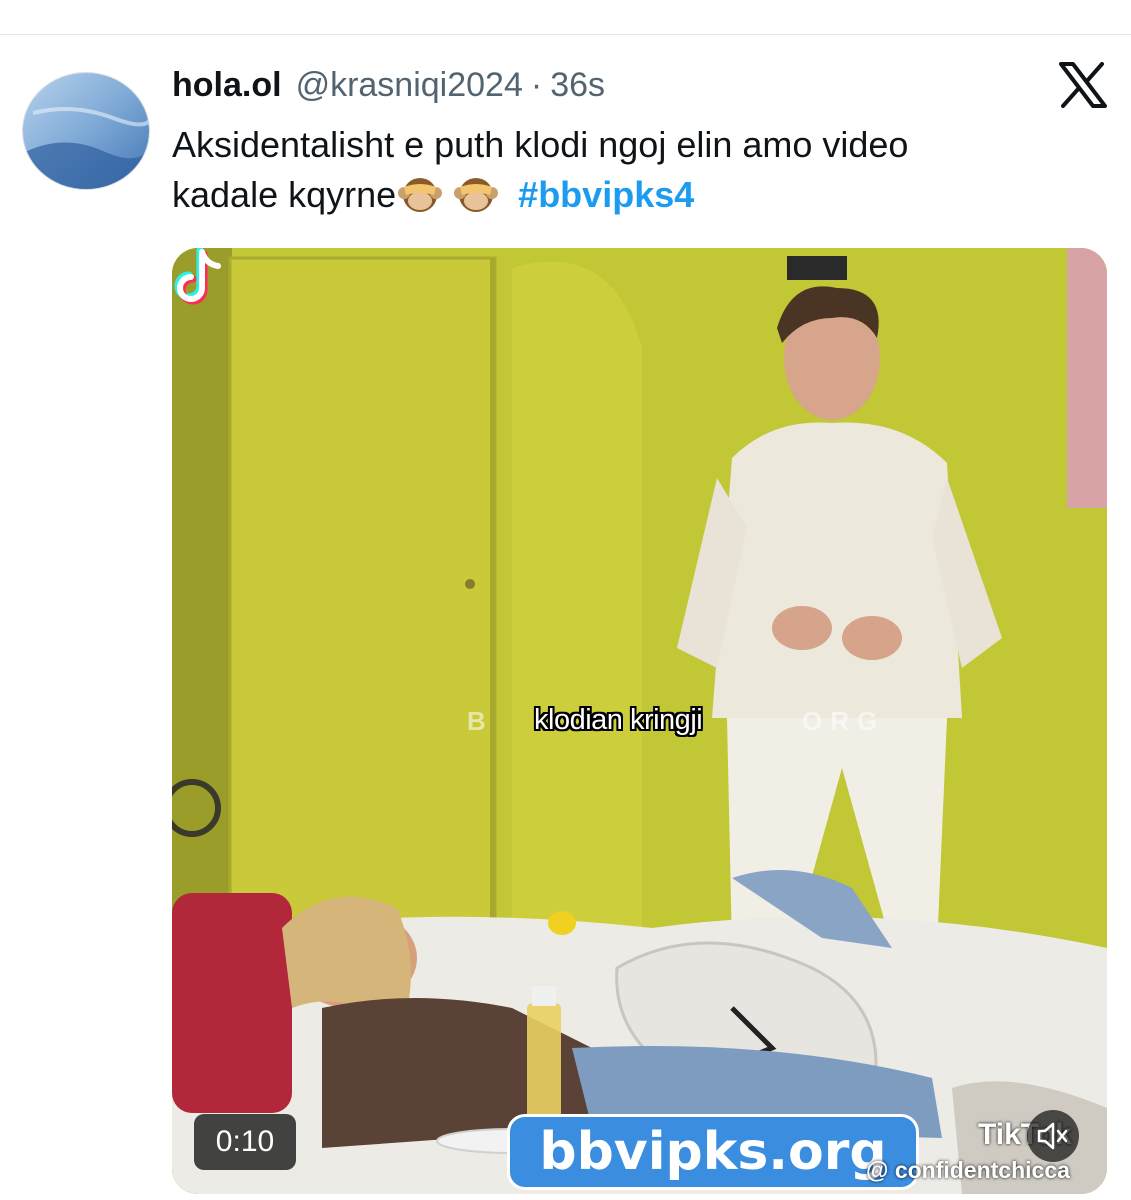 This screenshot has height=1200, width=1131. What do you see at coordinates (565, 34) in the screenshot?
I see `divider` at bounding box center [565, 34].